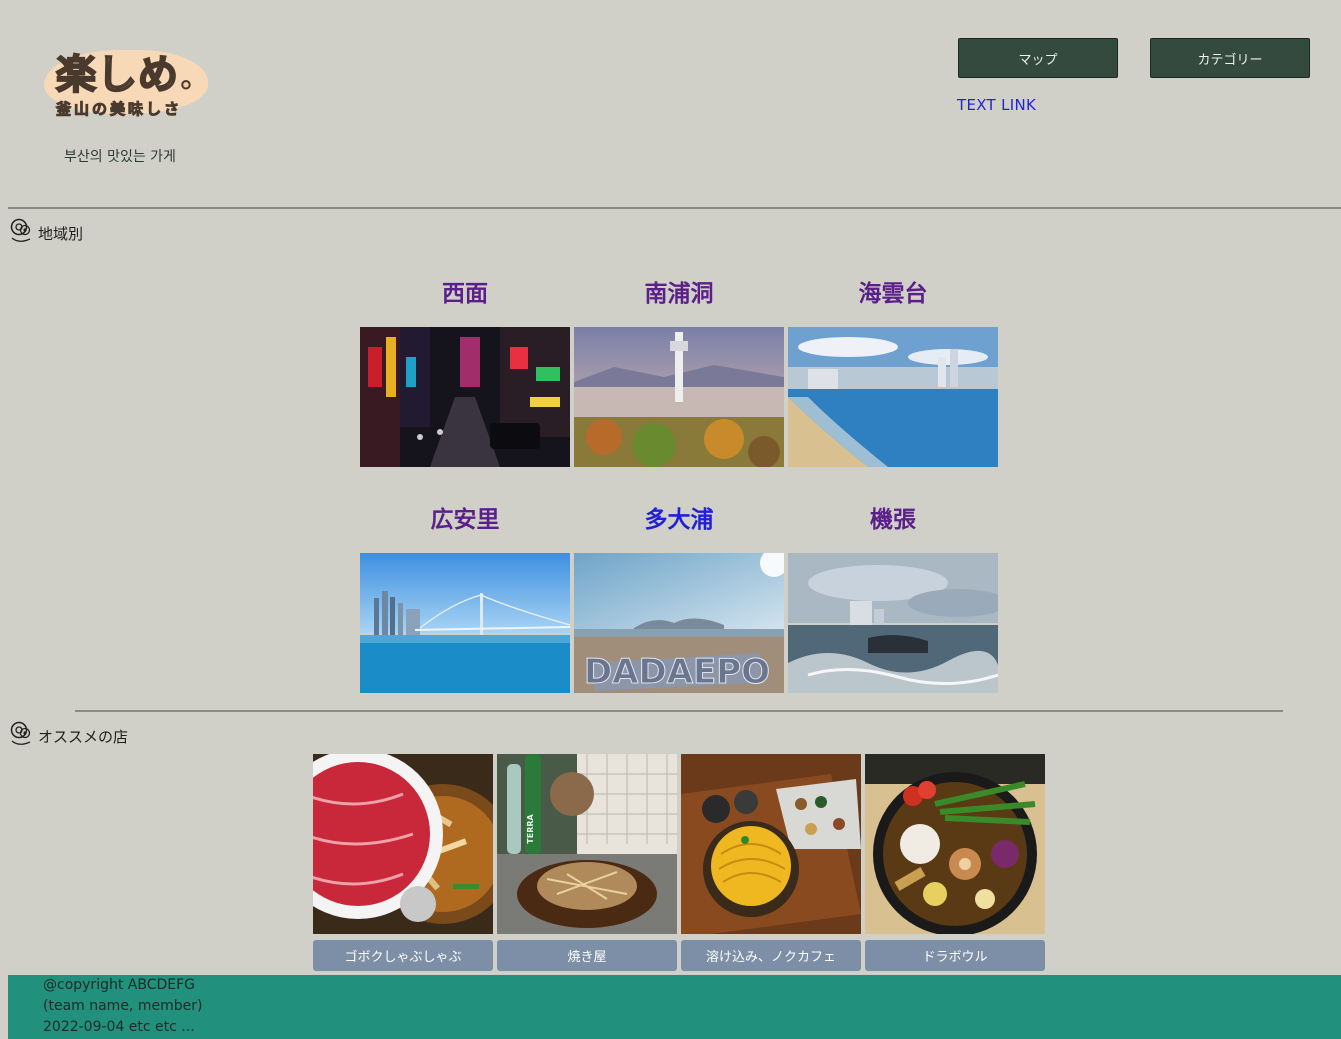 Image resolution: width=1341 pixels, height=1039 pixels. What do you see at coordinates (123, 1006) in the screenshot?
I see `footer-team: (team name, member)` at bounding box center [123, 1006].